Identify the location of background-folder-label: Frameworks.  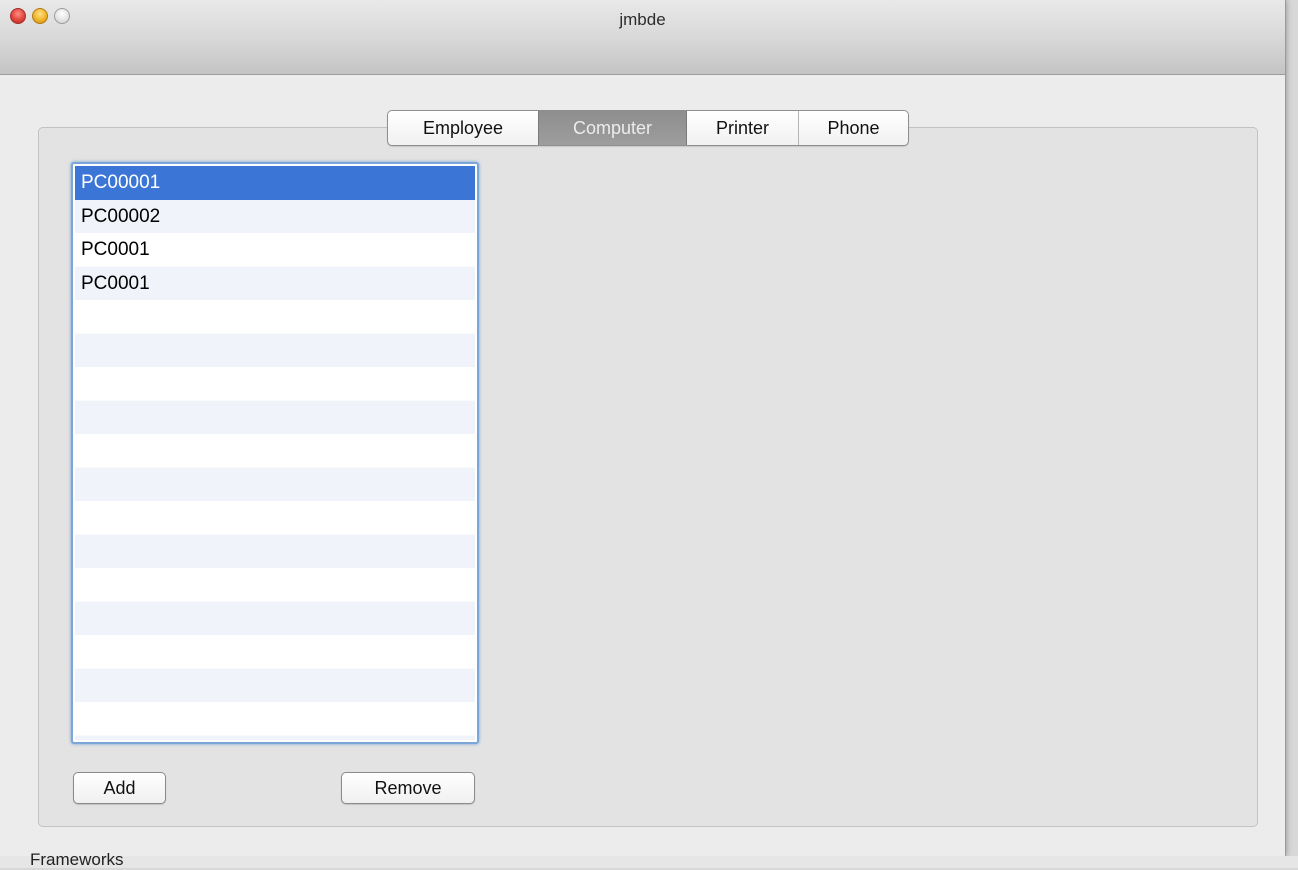
(77, 859).